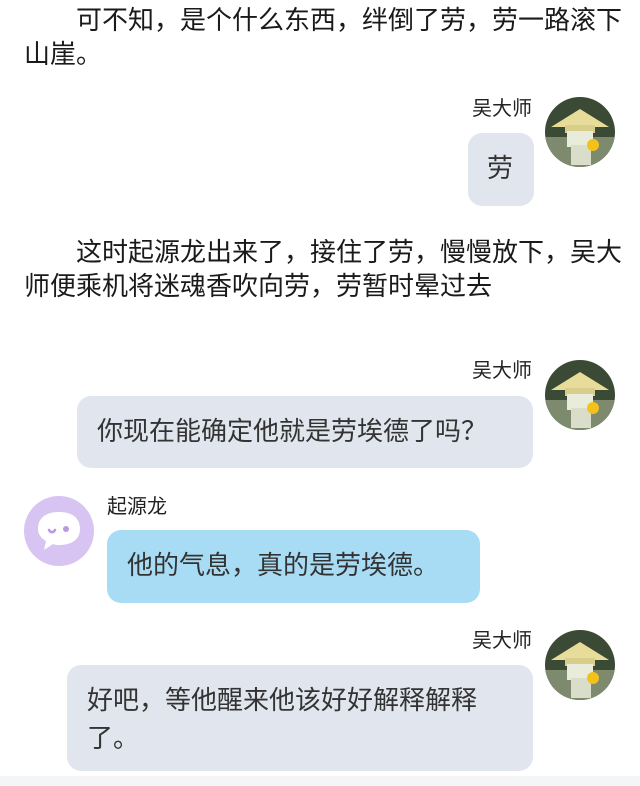 The width and height of the screenshot is (640, 786). Describe the element at coordinates (501, 169) in the screenshot. I see `message-bubble: 劳` at that location.